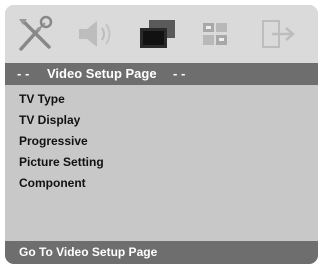  I want to click on video-setup-icon, so click(157, 34).